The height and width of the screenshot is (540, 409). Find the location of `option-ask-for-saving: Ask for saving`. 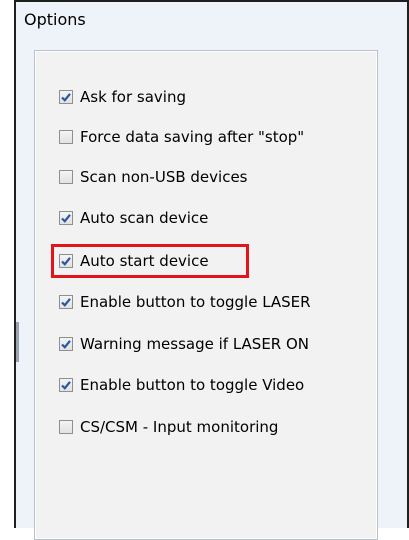

option-ask-for-saving: Ask for saving is located at coordinates (122, 97).